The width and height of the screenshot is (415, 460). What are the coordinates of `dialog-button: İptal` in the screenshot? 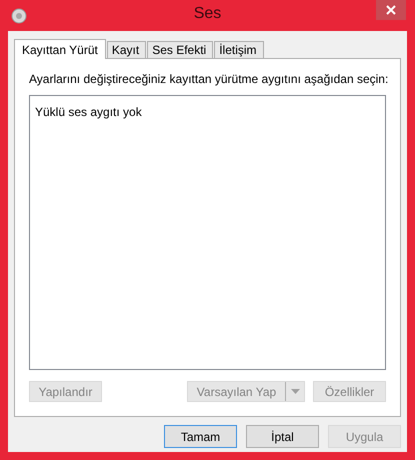 It's located at (282, 436).